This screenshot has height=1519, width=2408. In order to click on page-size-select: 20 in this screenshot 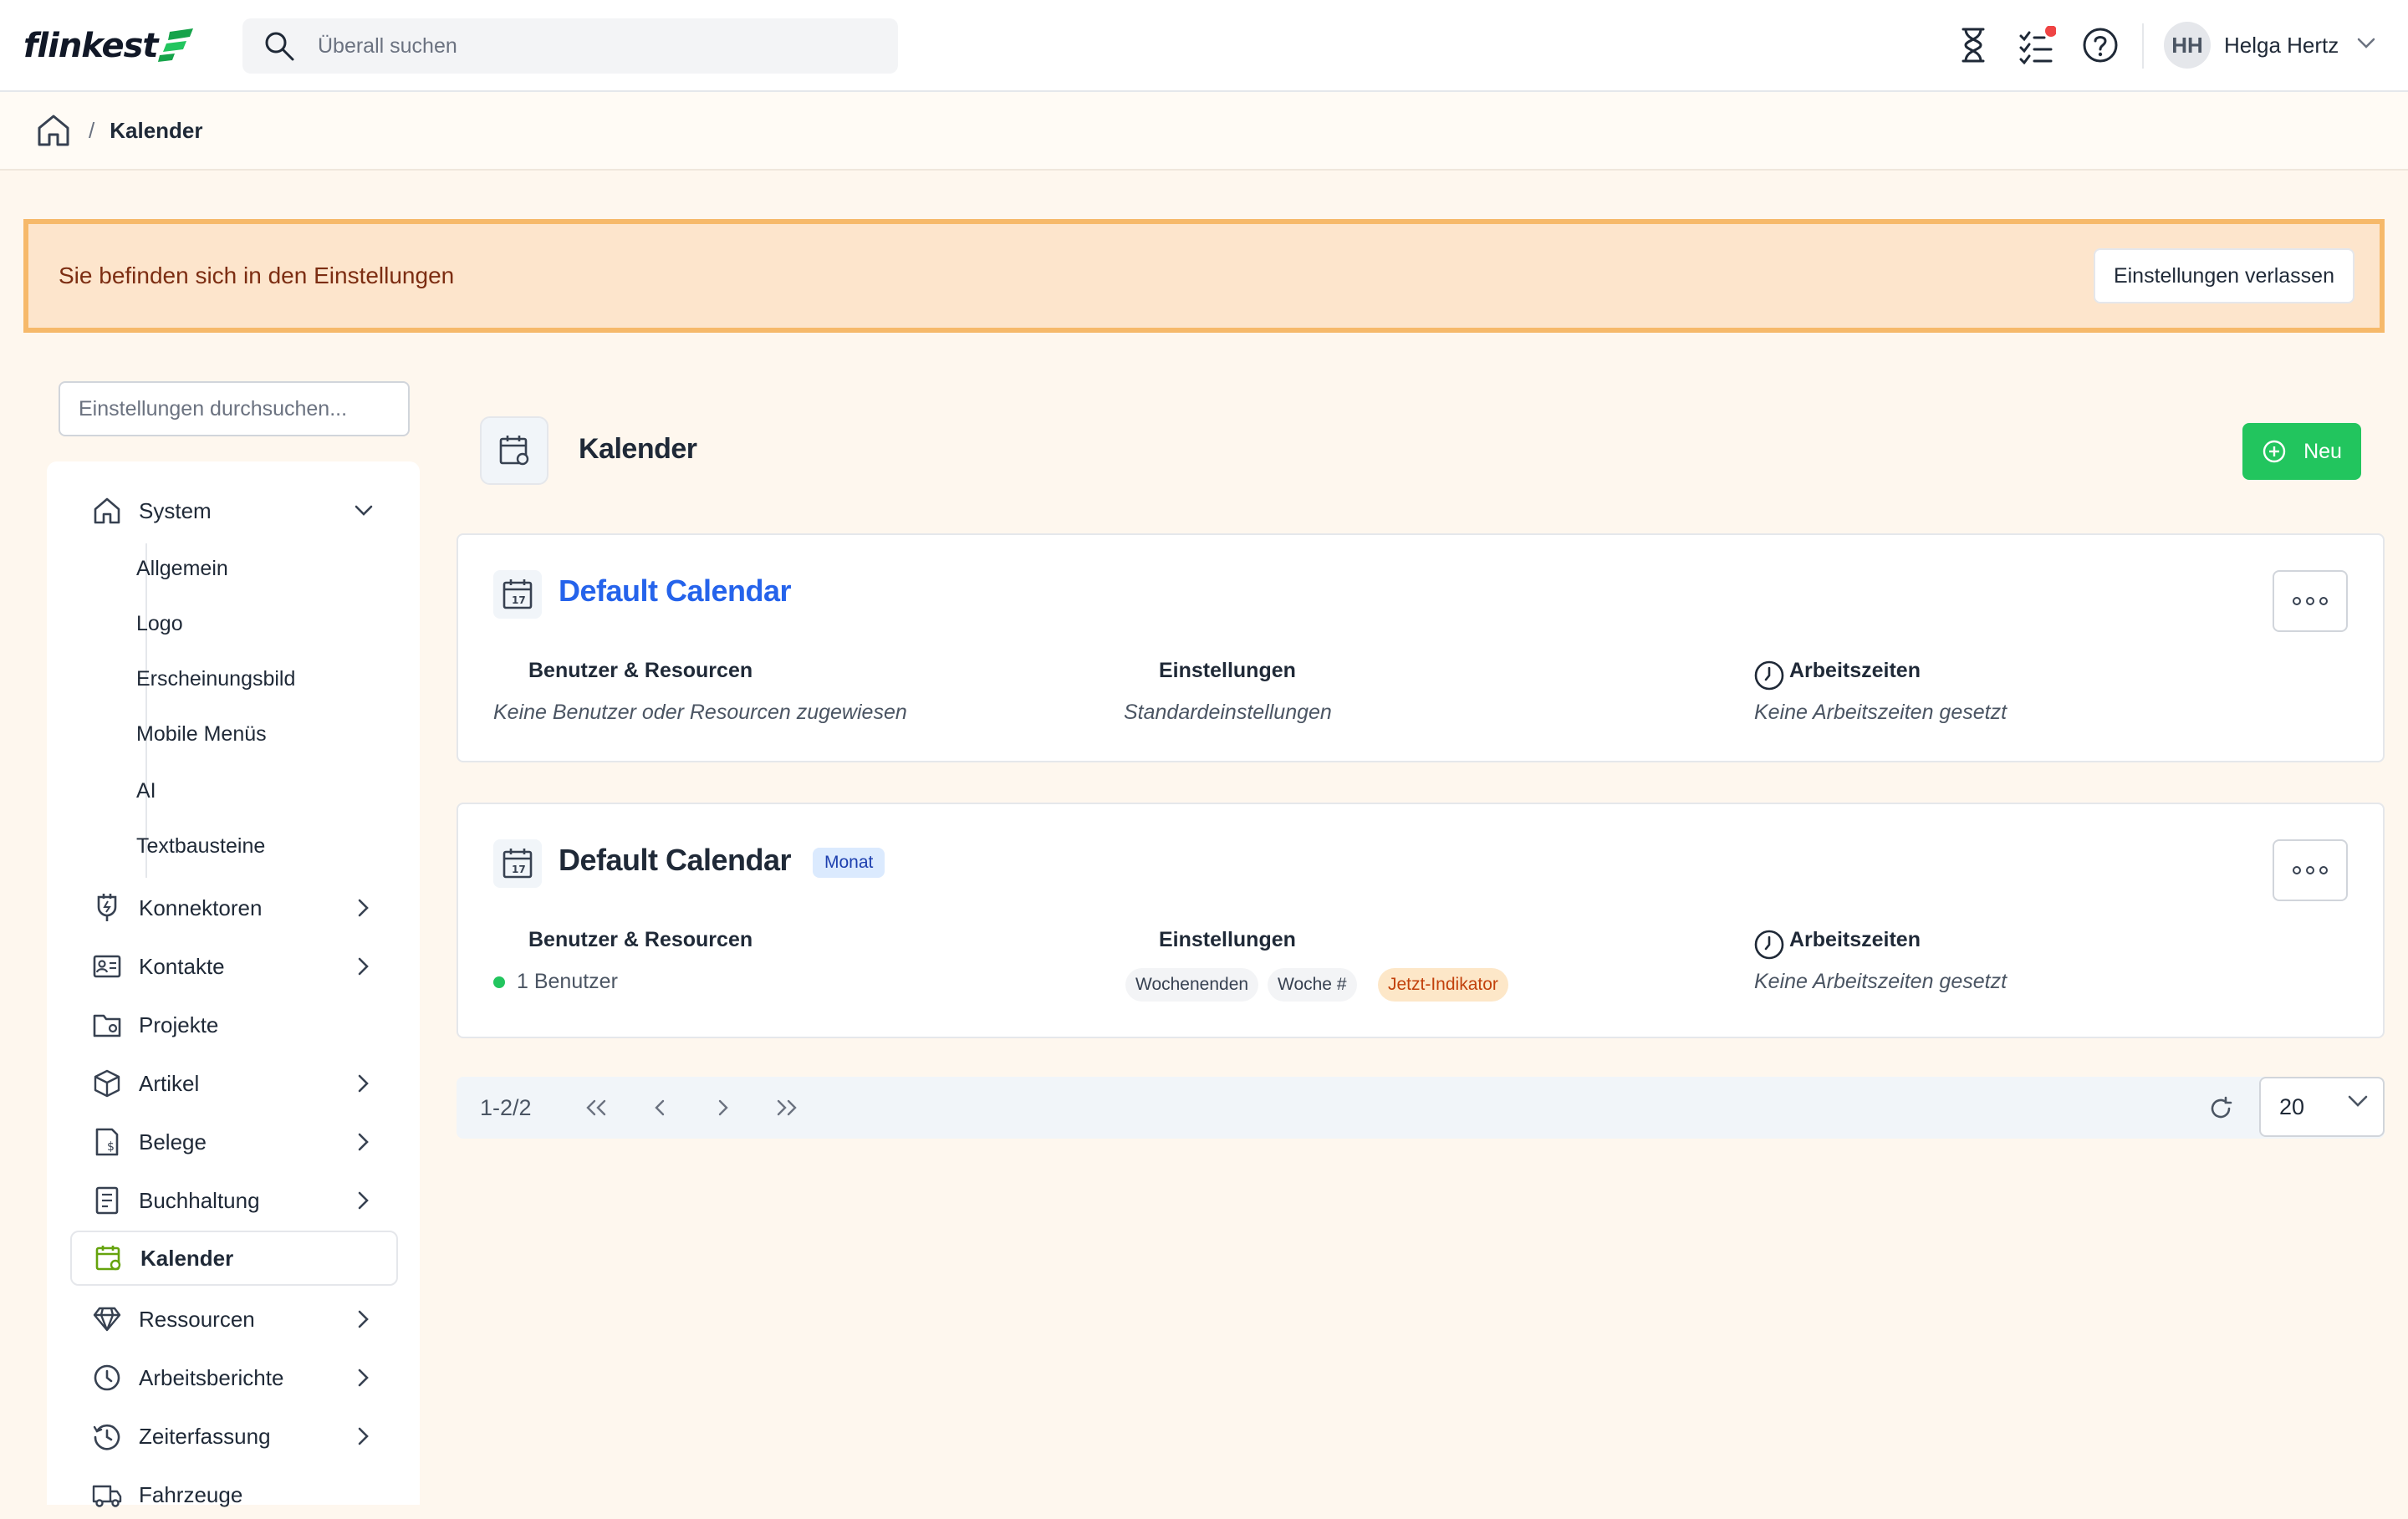, I will do `click(2322, 1107)`.